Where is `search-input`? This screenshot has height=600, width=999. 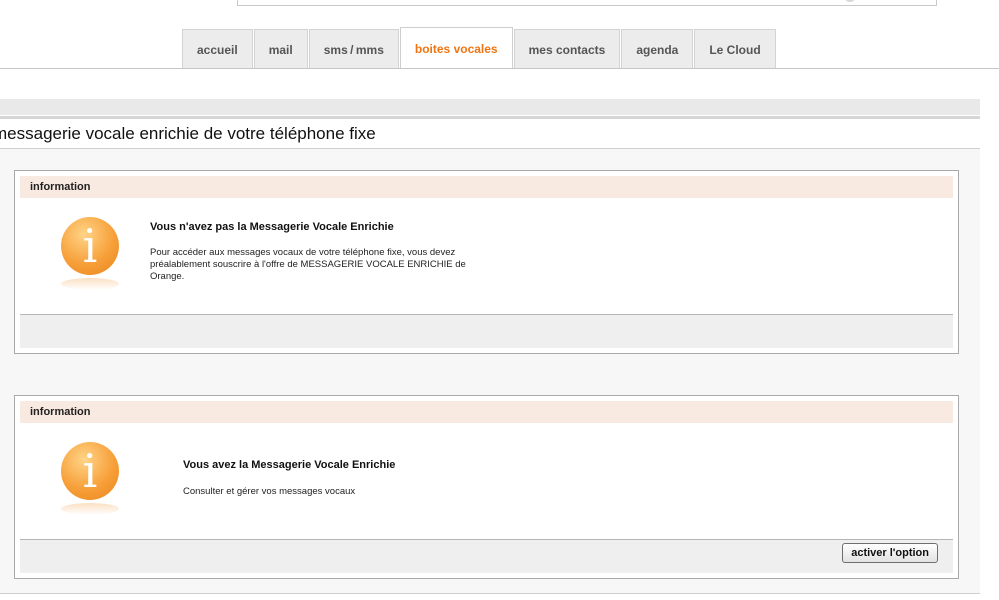 search-input is located at coordinates (587, 3).